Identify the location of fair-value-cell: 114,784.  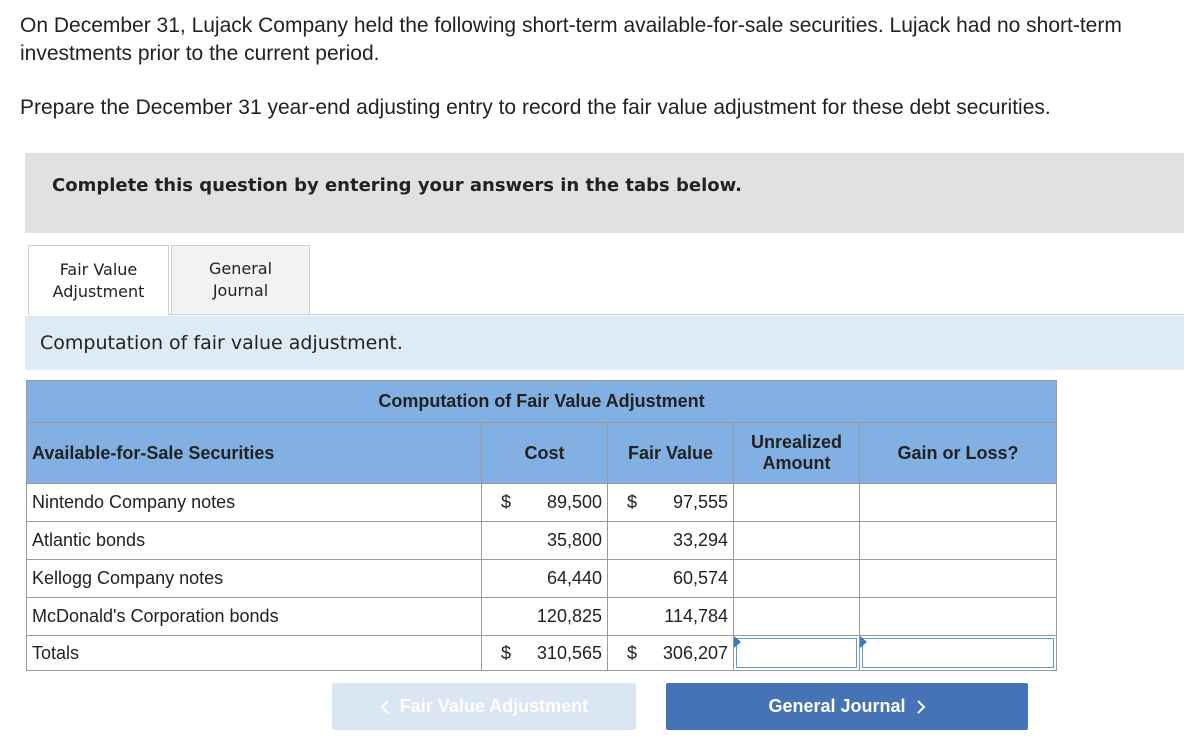
(670, 616).